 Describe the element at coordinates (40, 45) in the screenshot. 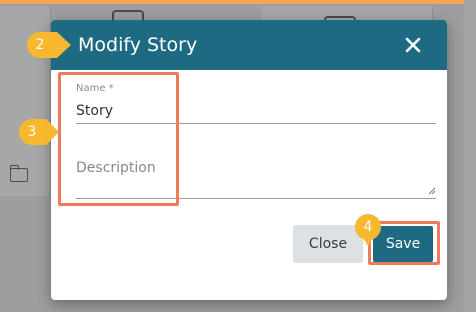

I see `step-number: 2` at that location.